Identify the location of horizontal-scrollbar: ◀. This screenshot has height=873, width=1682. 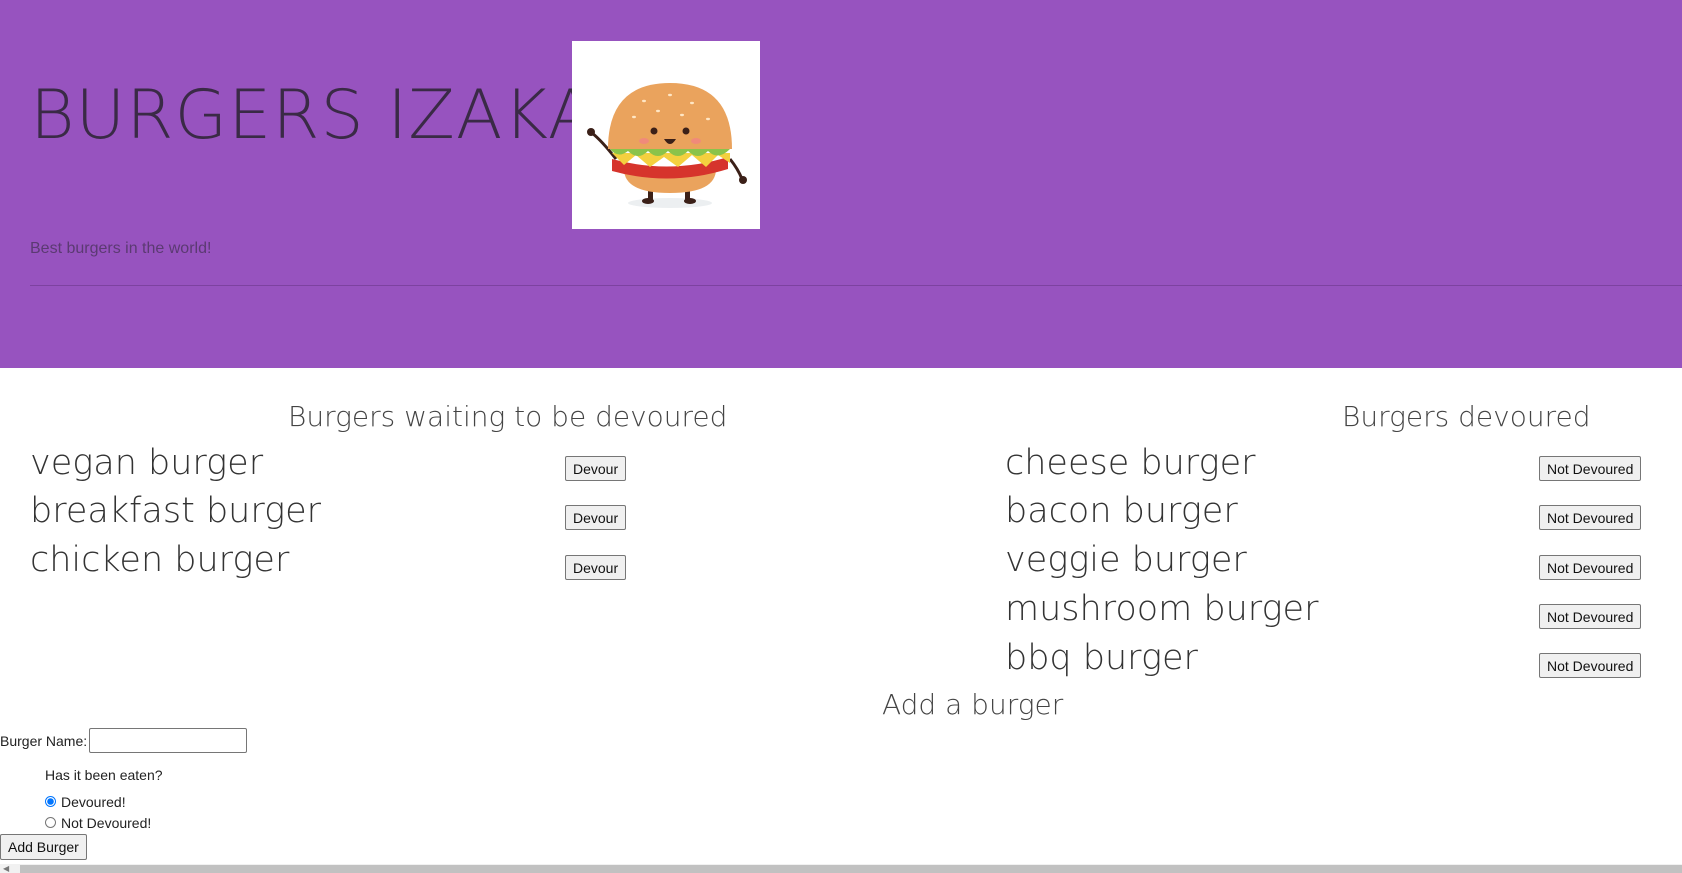
(841, 868).